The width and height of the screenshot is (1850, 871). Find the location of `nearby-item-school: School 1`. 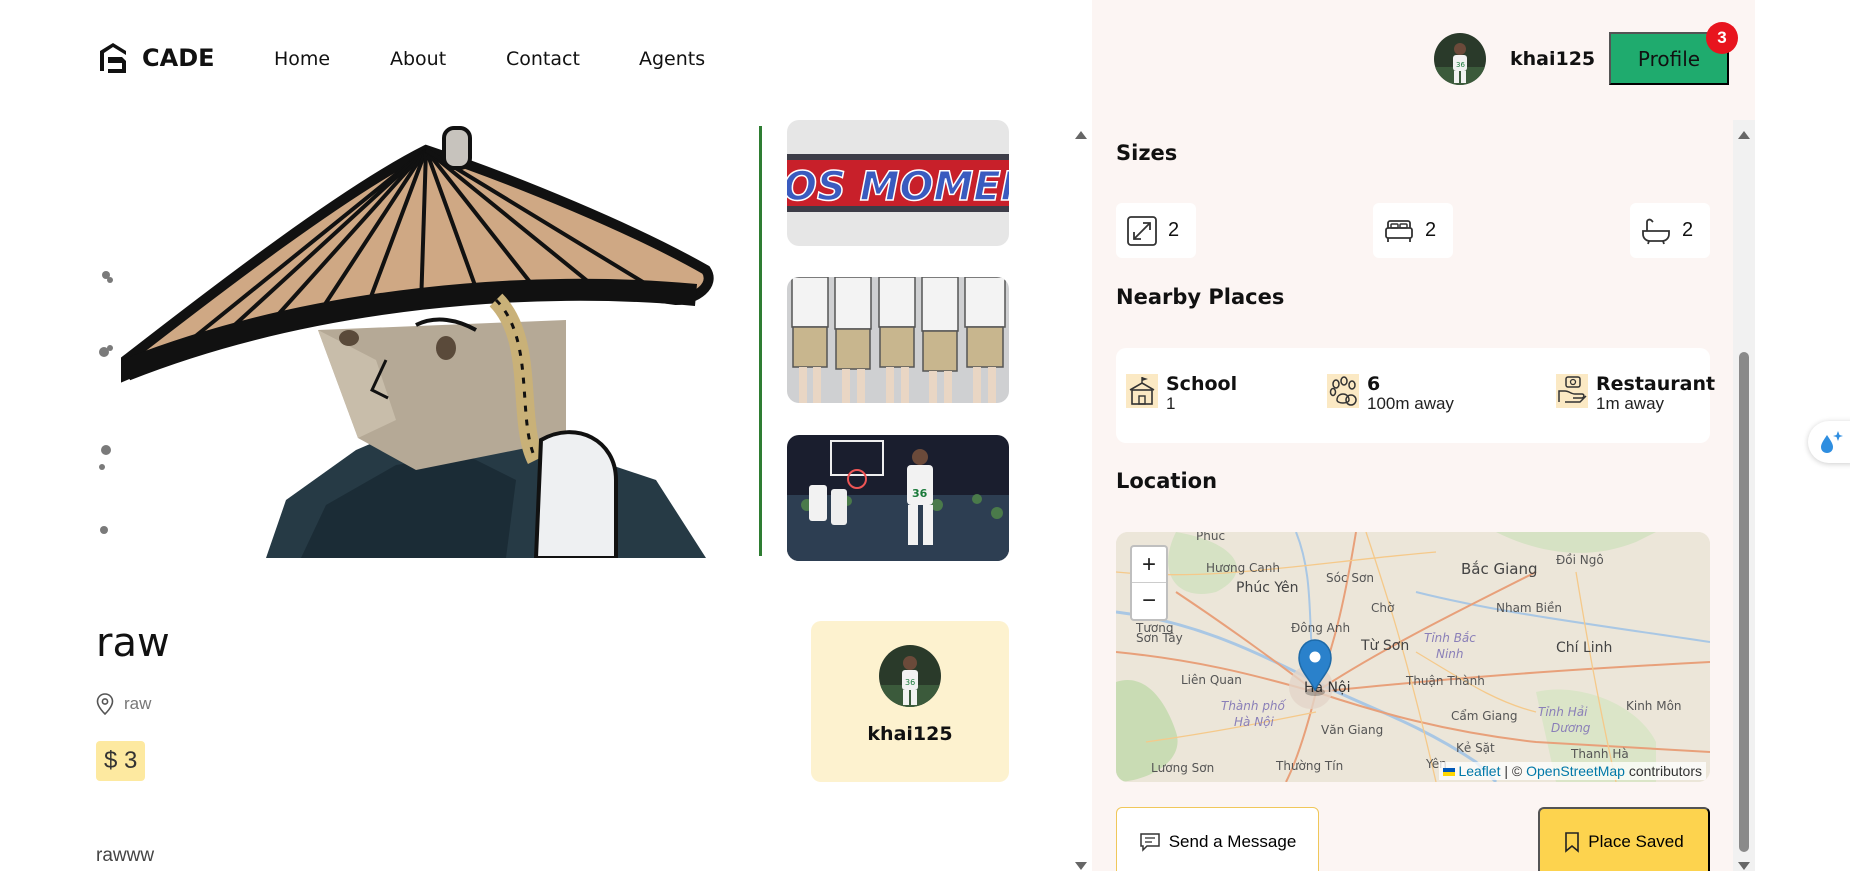

nearby-item-school: School 1 is located at coordinates (1181, 394).